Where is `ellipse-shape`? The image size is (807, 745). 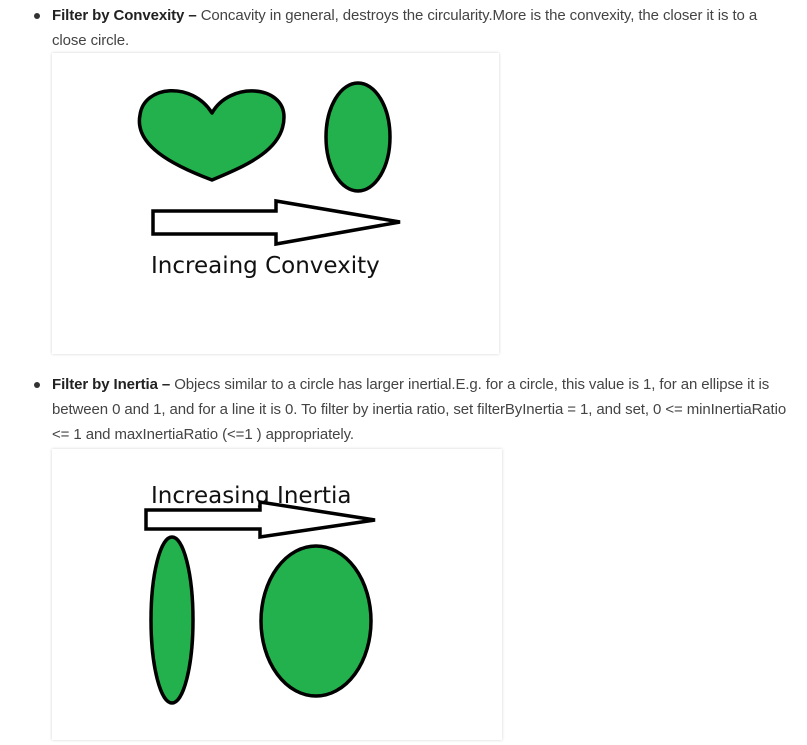
ellipse-shape is located at coordinates (358, 137).